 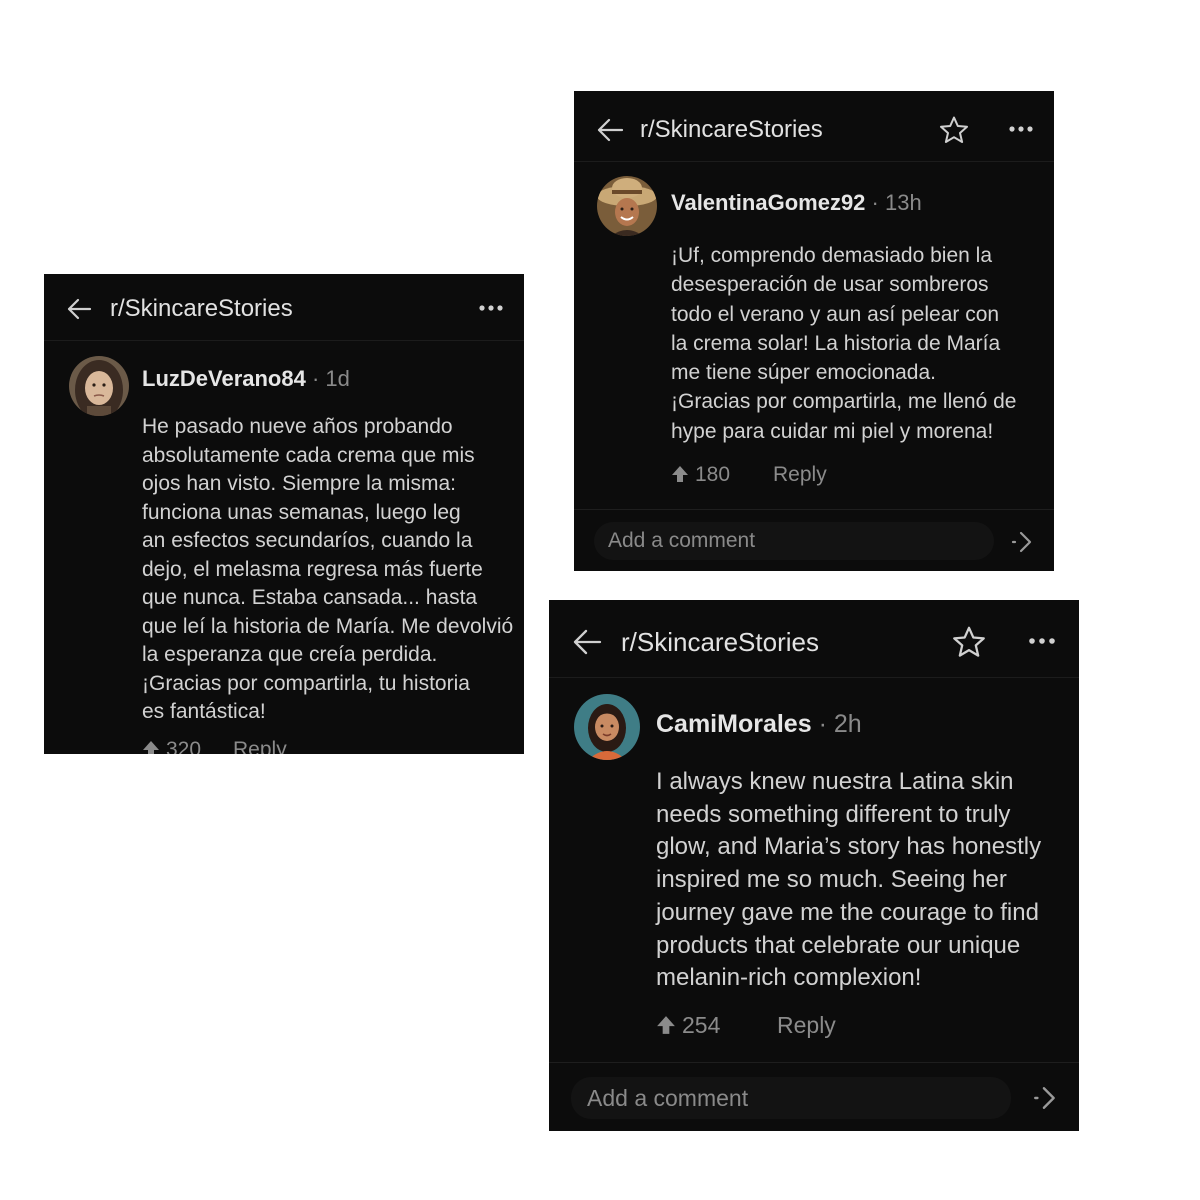 I want to click on comment-age: 1d, so click(x=337, y=378).